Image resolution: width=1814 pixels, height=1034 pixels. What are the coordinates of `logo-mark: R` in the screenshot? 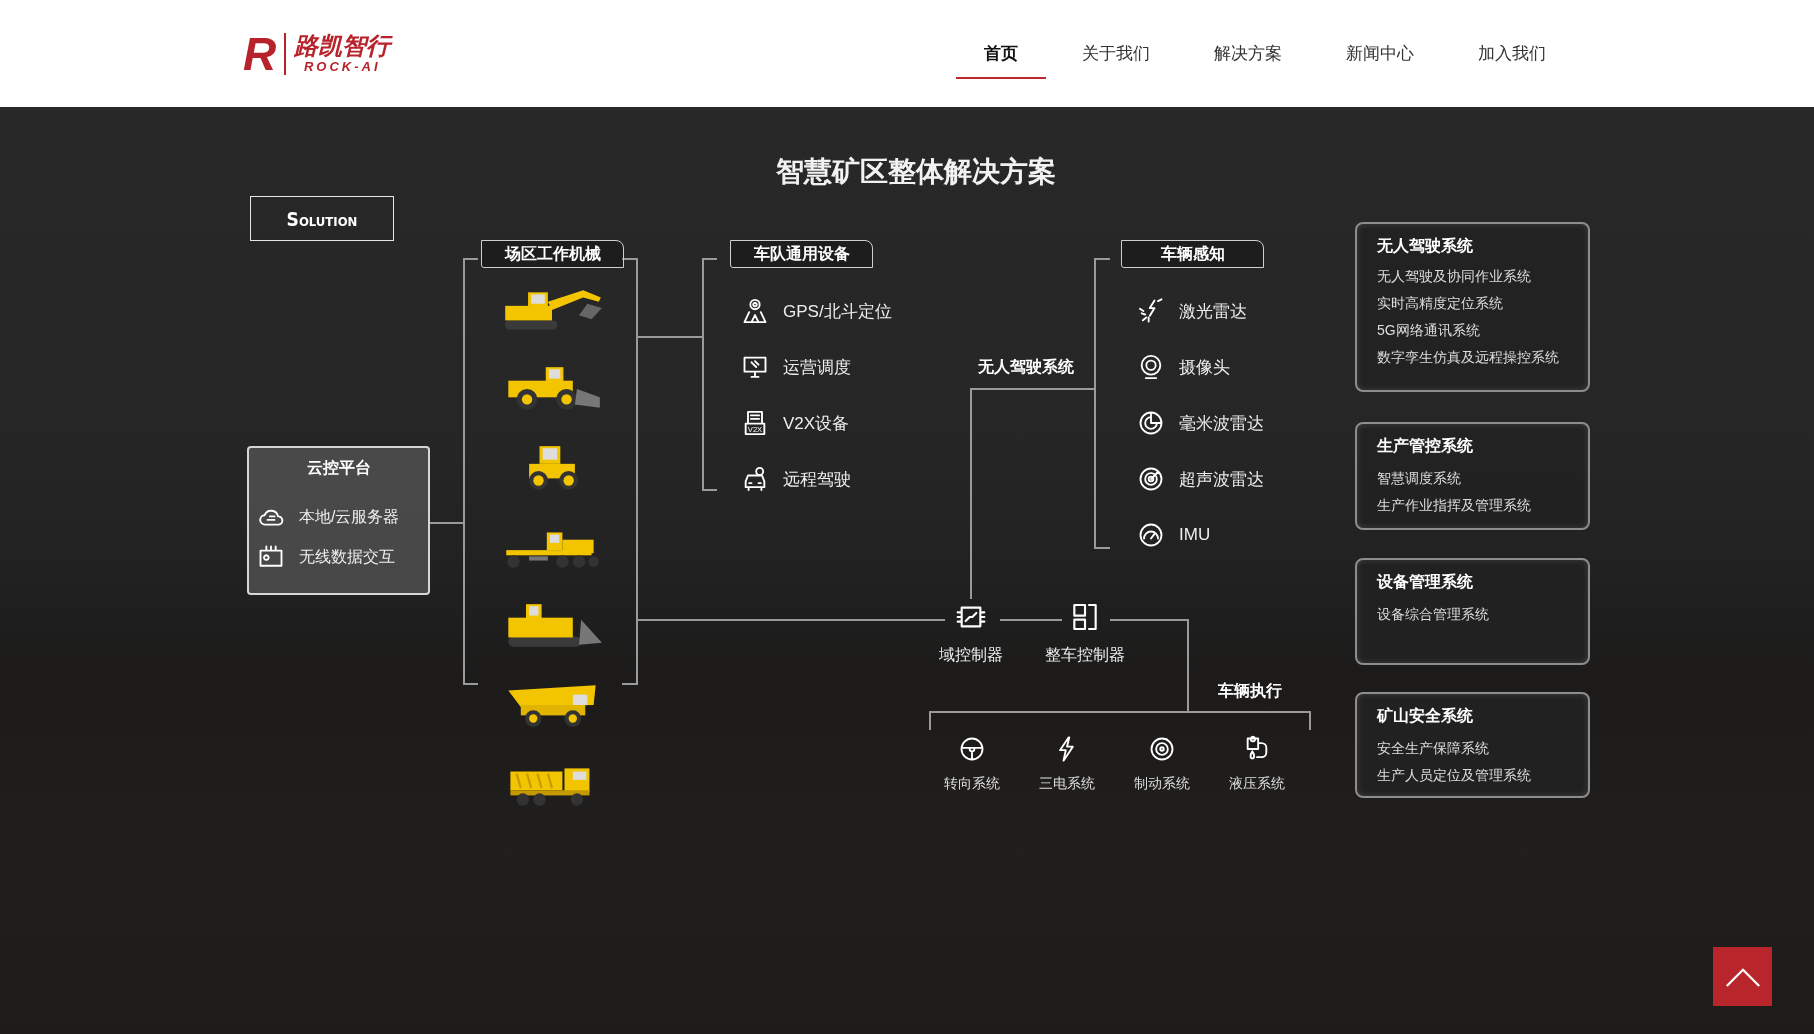 It's located at (260, 53).